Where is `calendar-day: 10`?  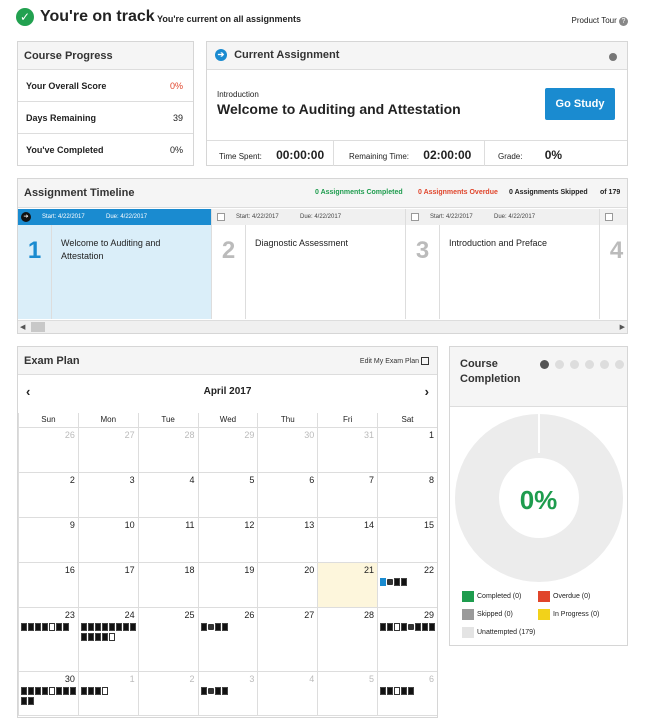 calendar-day: 10 is located at coordinates (108, 539).